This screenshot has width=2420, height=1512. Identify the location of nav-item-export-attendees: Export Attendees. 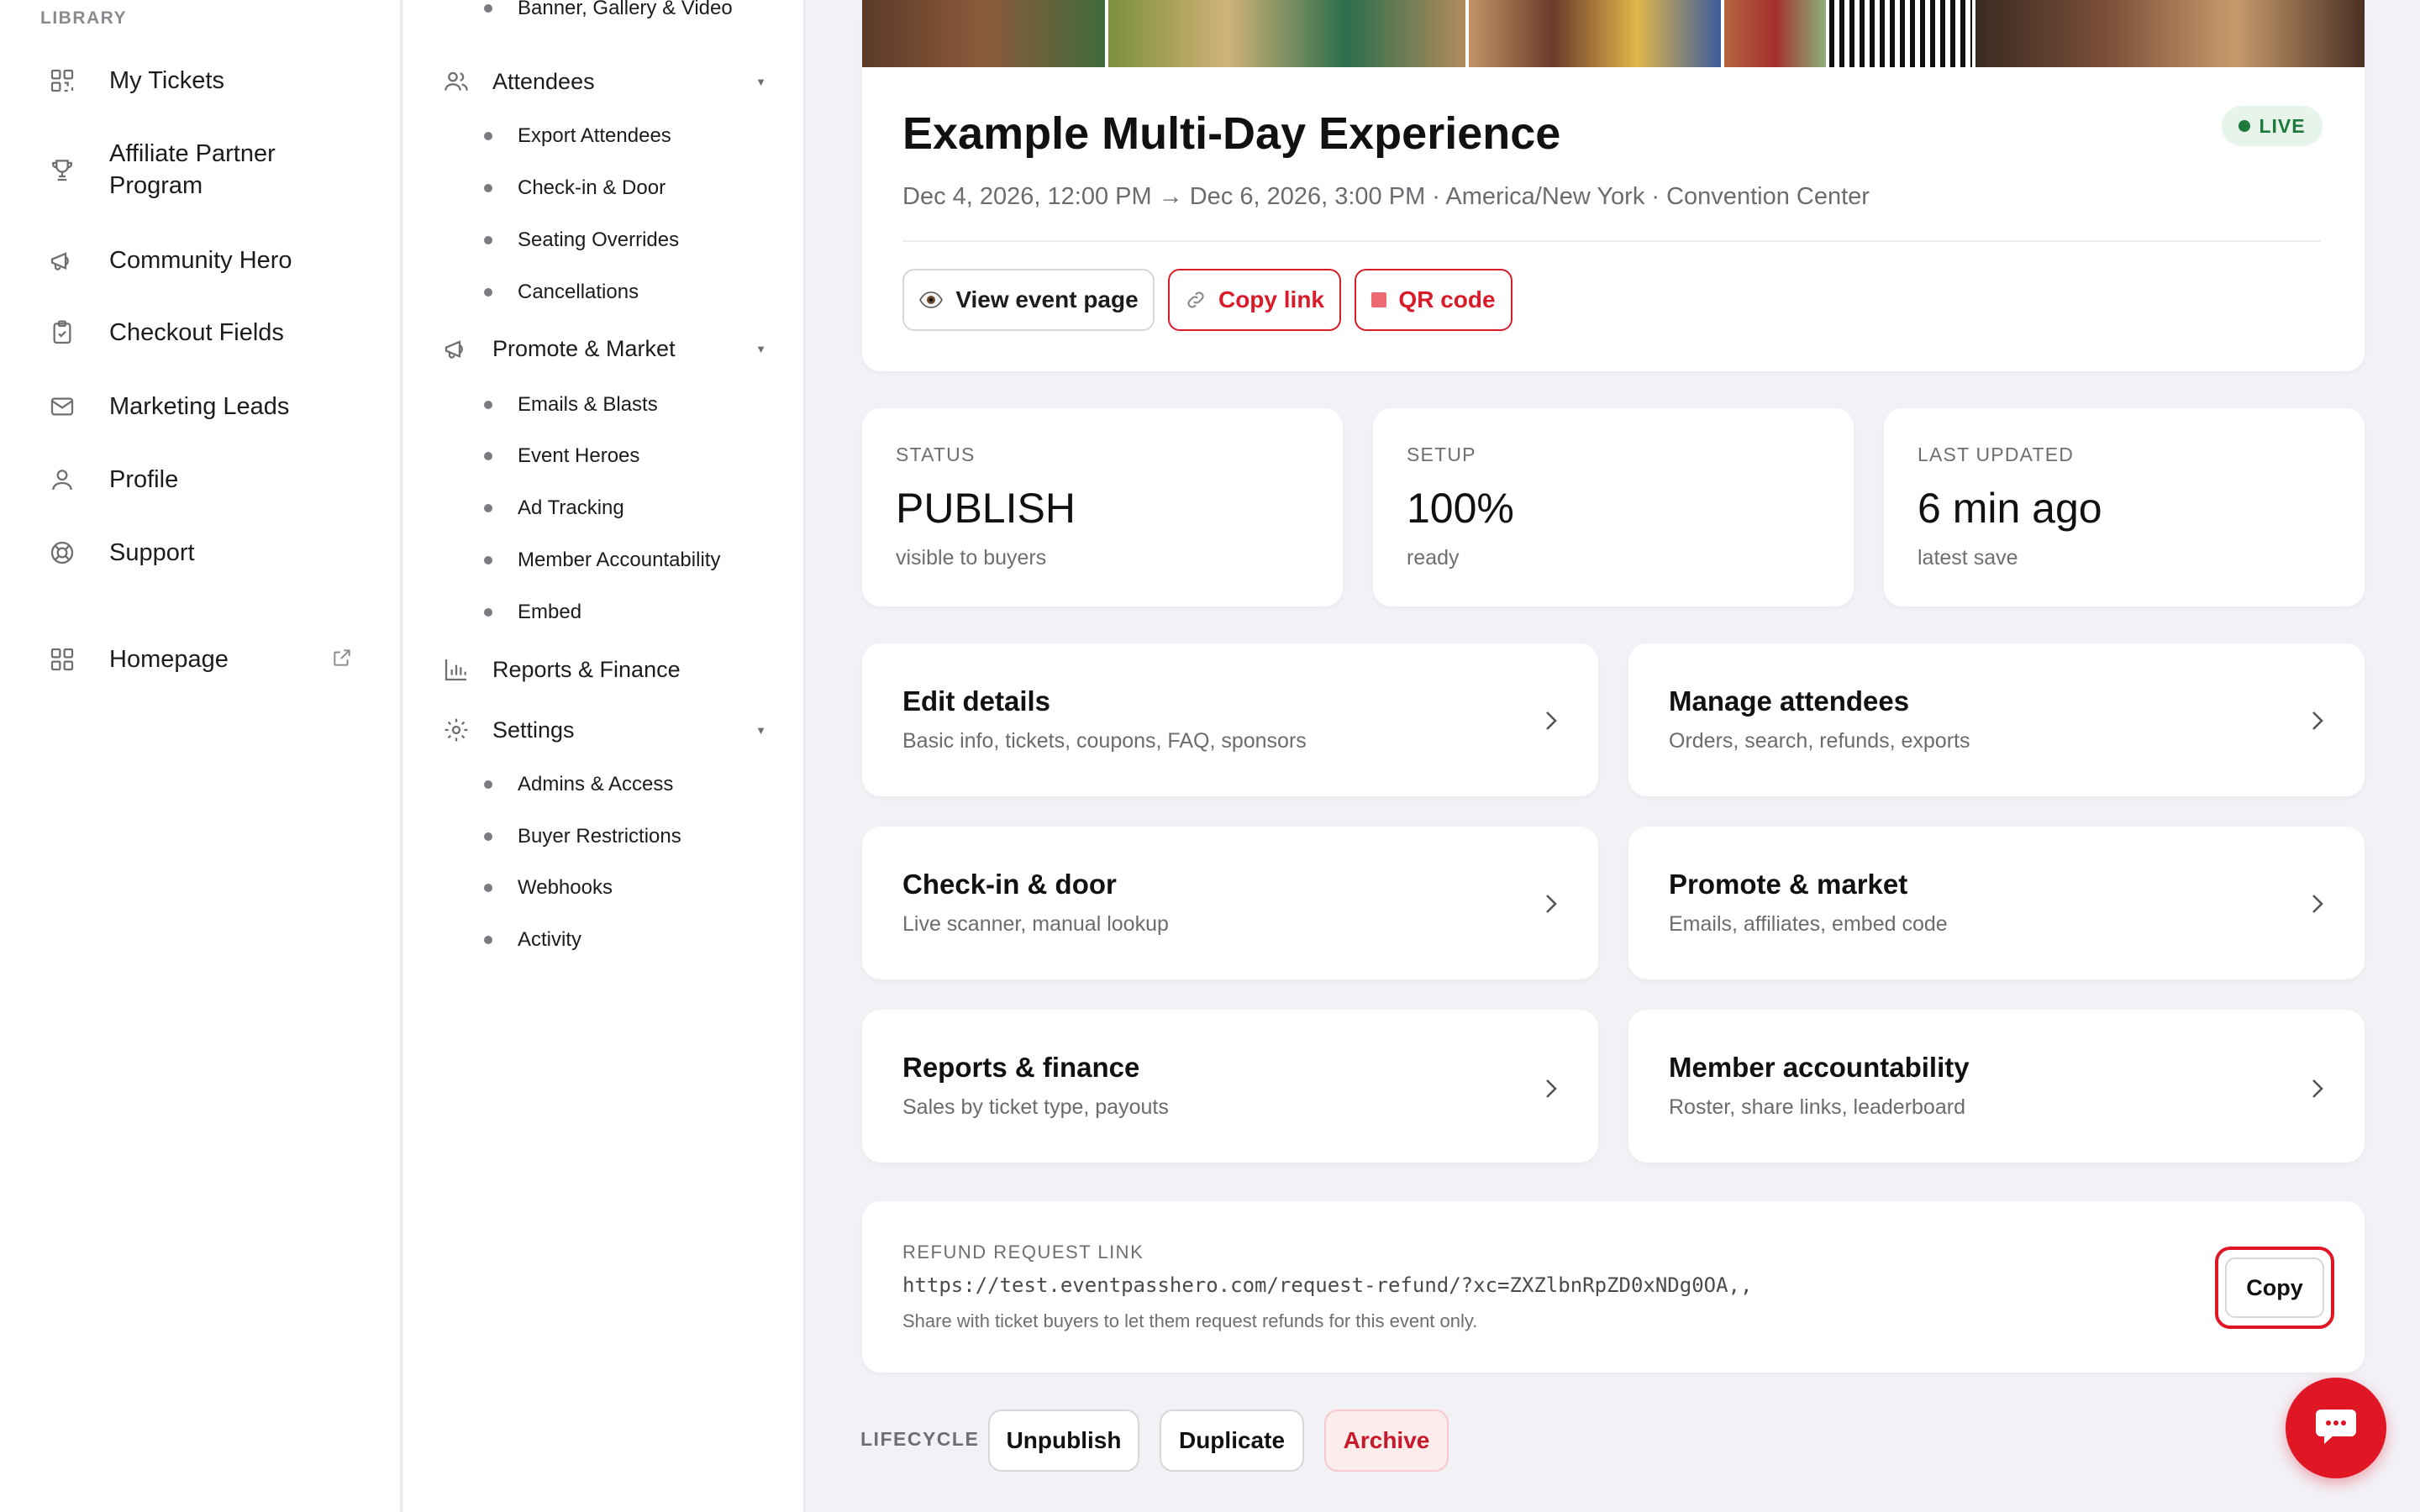
(577, 136).